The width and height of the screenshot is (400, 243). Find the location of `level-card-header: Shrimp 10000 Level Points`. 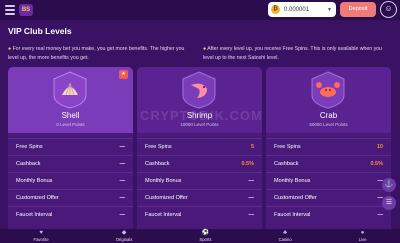

level-card-header: Shrimp 10000 Level Points is located at coordinates (199, 100).